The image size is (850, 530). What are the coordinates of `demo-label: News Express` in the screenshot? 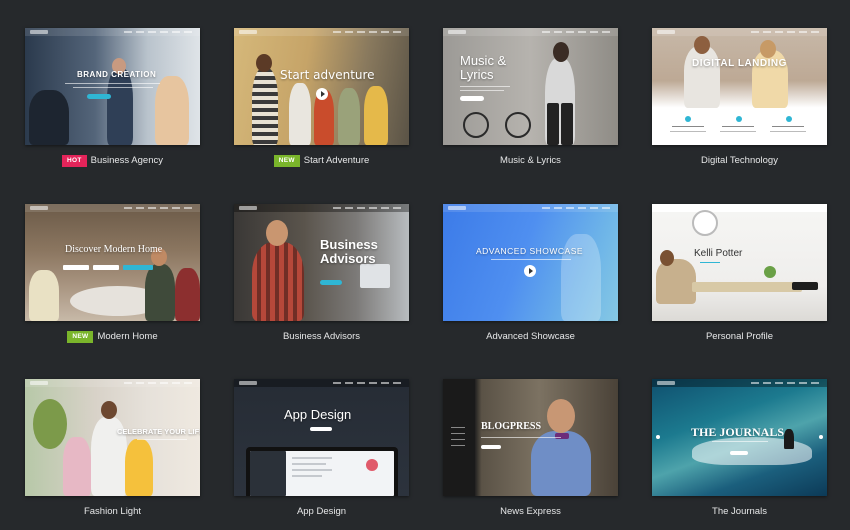 It's located at (530, 511).